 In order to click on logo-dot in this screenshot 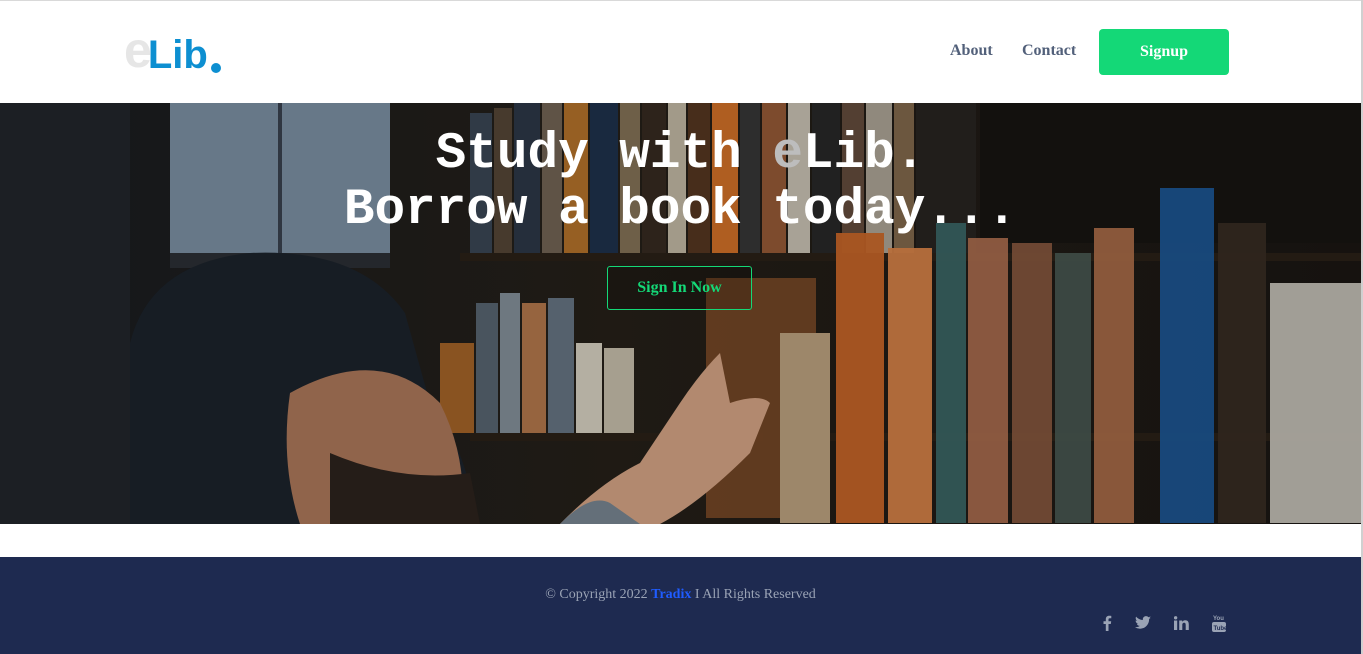, I will do `click(215, 68)`.